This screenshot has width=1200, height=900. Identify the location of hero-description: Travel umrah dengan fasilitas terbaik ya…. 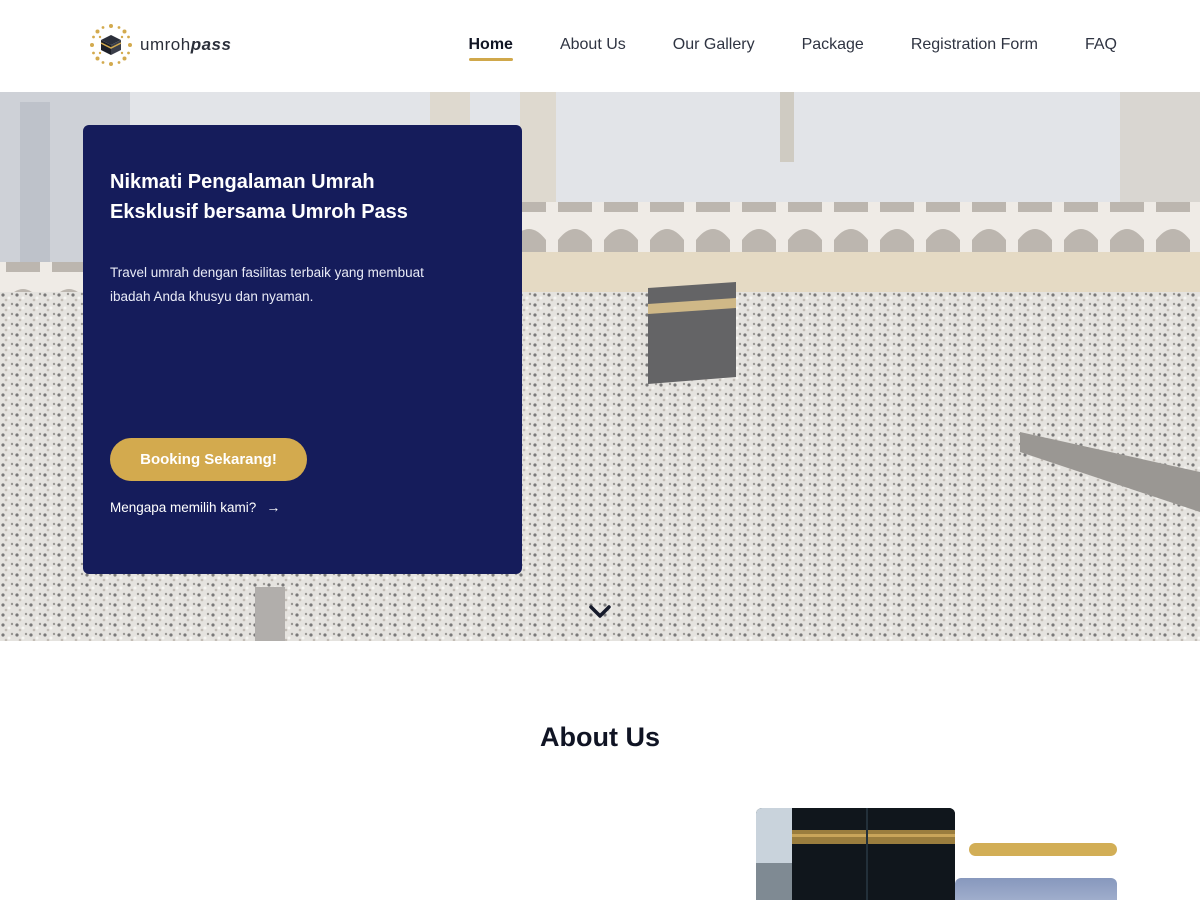
(267, 284).